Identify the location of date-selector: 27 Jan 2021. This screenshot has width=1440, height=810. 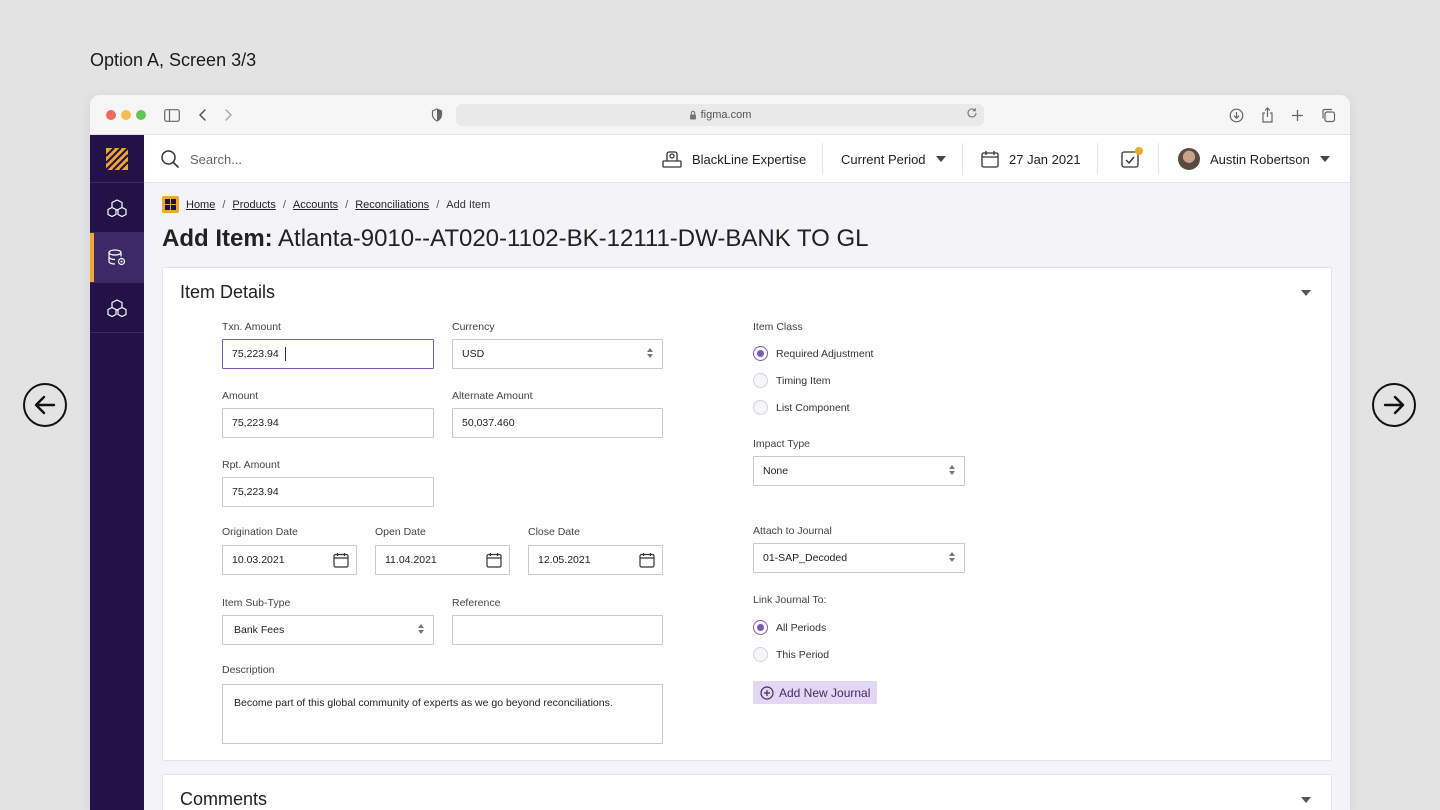
(1031, 159).